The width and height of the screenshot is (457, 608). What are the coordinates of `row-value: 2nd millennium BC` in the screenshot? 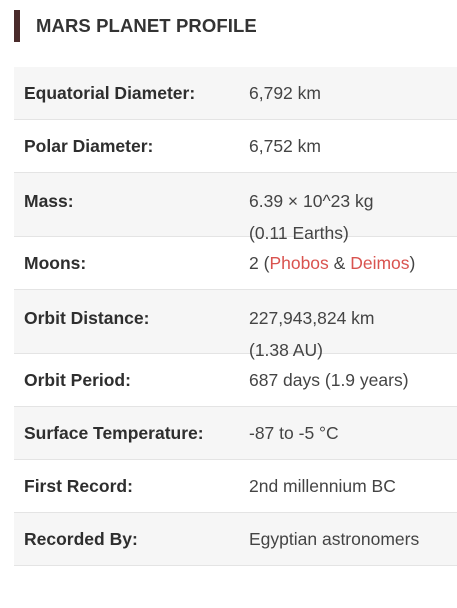 It's located at (322, 486).